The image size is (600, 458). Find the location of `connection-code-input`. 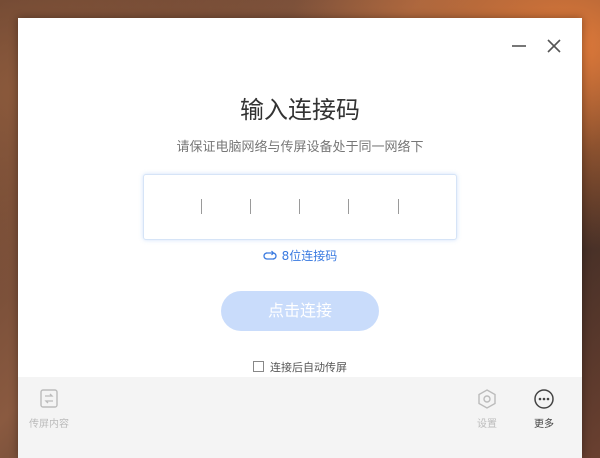

connection-code-input is located at coordinates (300, 207).